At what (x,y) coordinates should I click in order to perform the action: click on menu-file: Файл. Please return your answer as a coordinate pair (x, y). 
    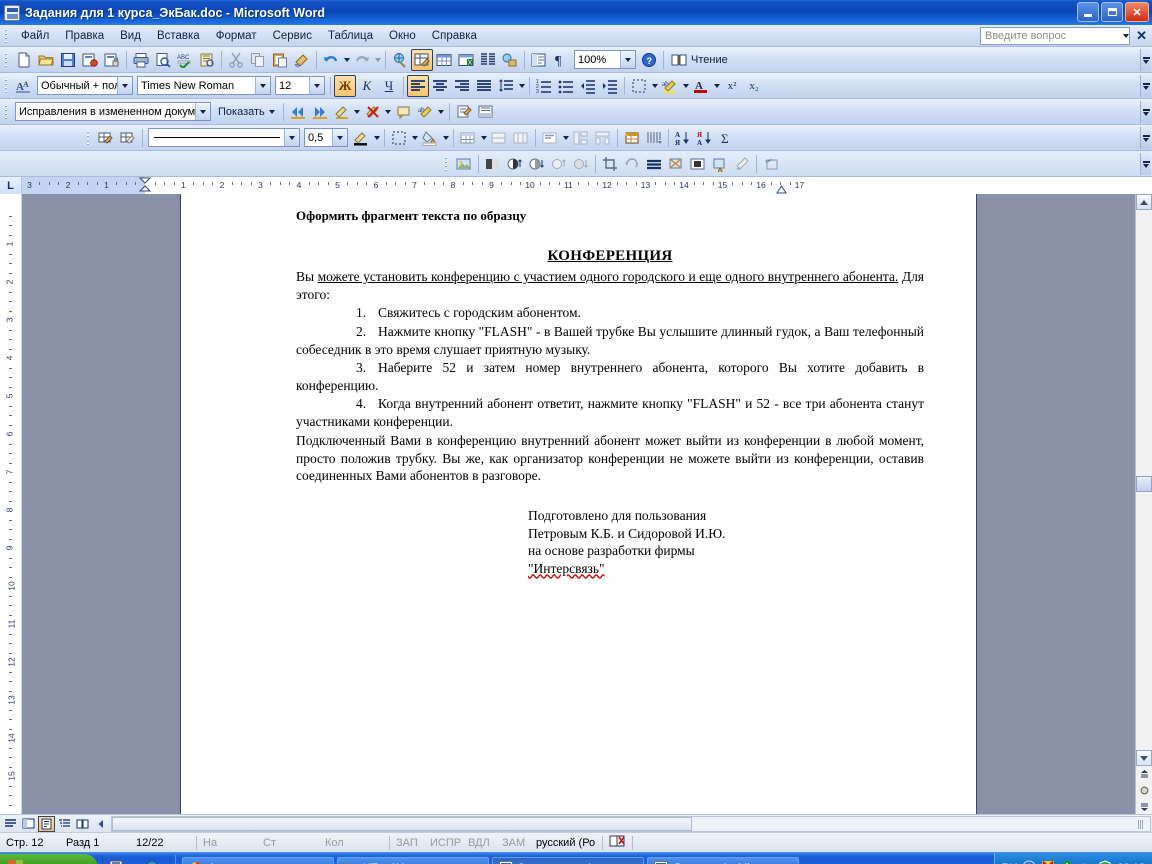
    Looking at the image, I should click on (35, 36).